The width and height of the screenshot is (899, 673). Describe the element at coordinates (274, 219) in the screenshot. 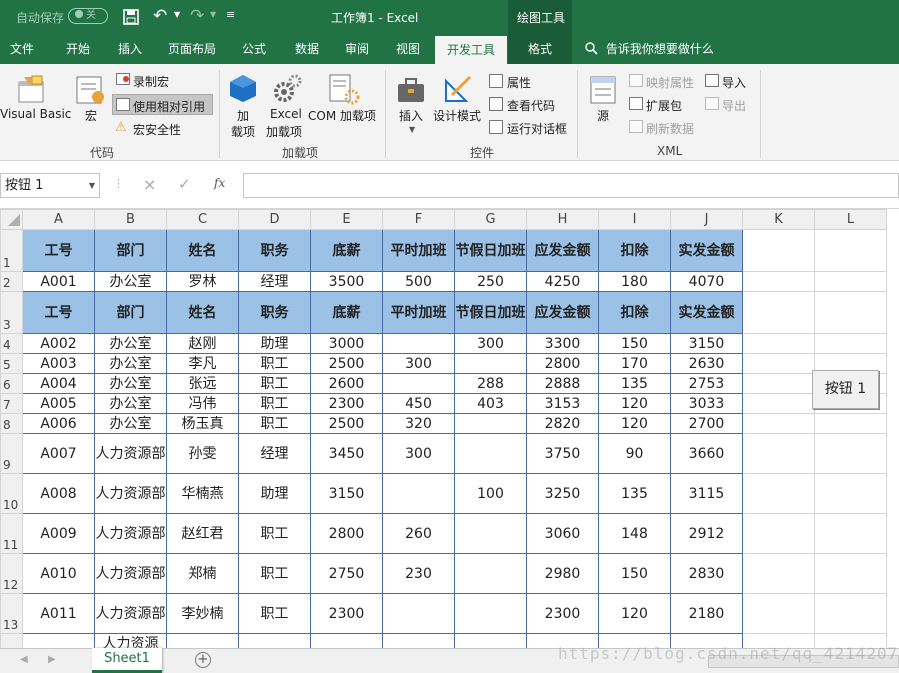

I see `column-header: D` at that location.